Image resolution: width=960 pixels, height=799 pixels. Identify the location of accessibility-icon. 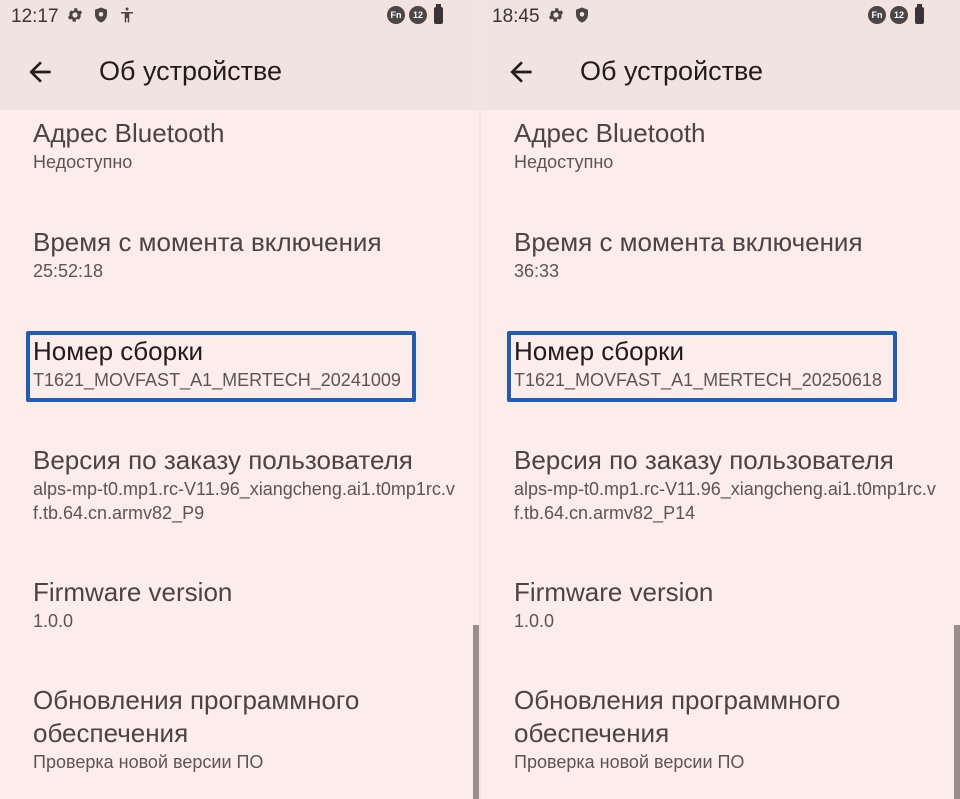
(127, 15).